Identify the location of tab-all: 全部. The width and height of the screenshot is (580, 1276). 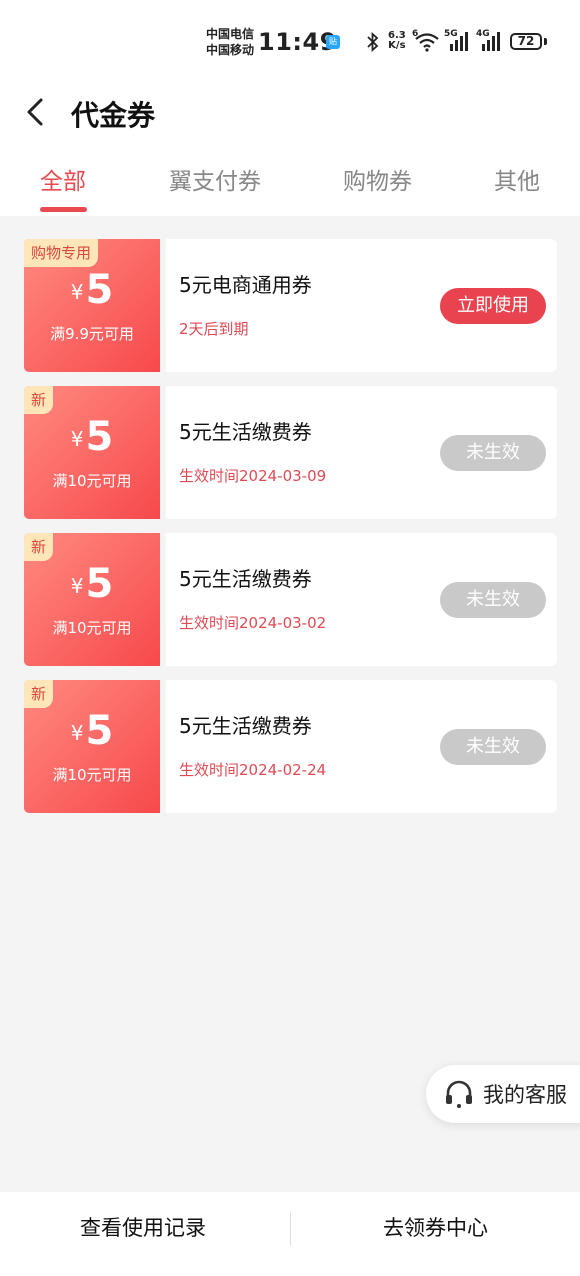
(63, 179).